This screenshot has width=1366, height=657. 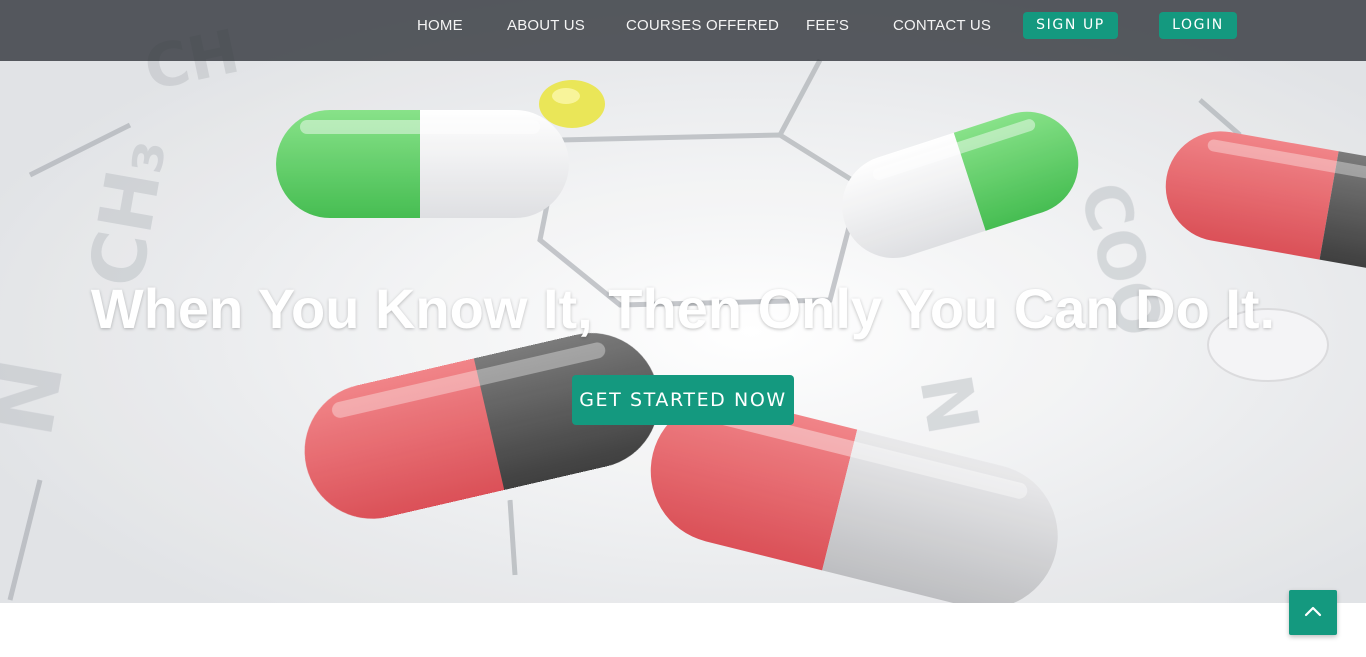 What do you see at coordinates (683, 400) in the screenshot?
I see `get-started-button: GET STARTED NOW` at bounding box center [683, 400].